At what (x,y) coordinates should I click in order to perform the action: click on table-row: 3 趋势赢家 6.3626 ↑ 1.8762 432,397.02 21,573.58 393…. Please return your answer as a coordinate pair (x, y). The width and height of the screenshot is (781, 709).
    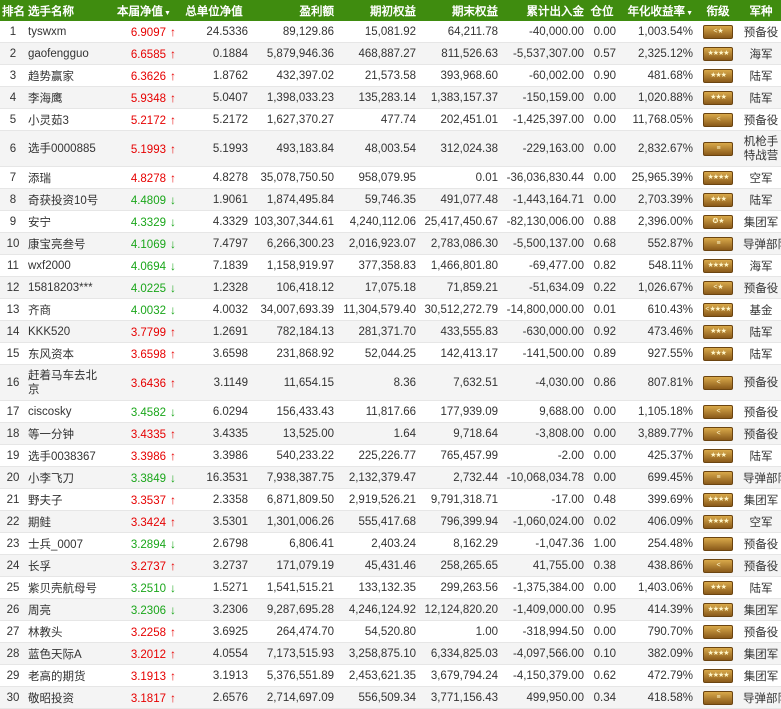
    Looking at the image, I should click on (390, 75).